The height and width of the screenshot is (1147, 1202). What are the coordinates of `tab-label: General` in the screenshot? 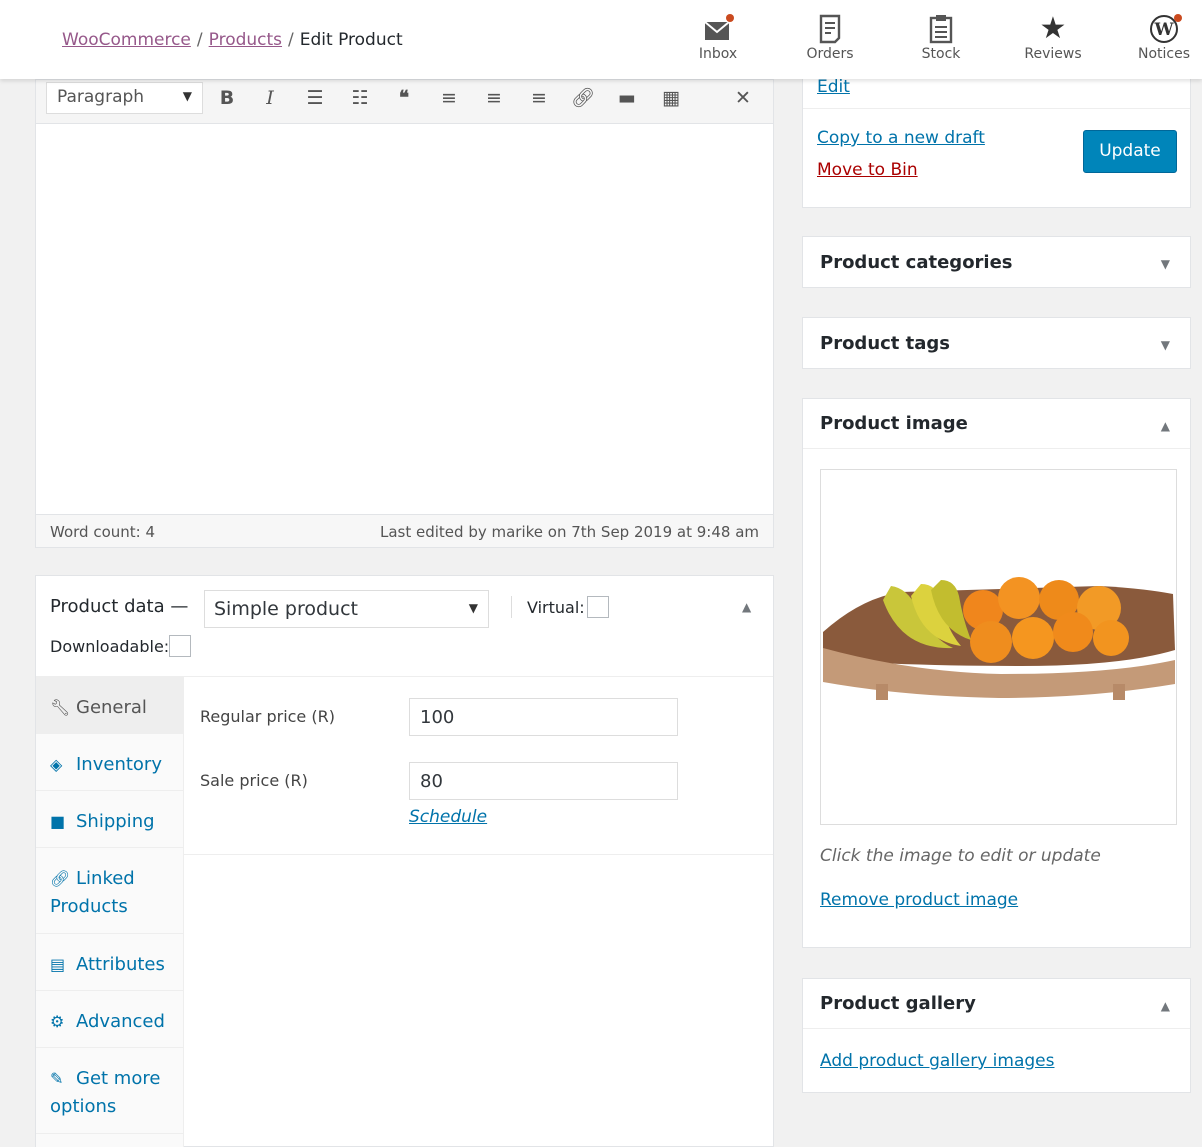 It's located at (111, 707).